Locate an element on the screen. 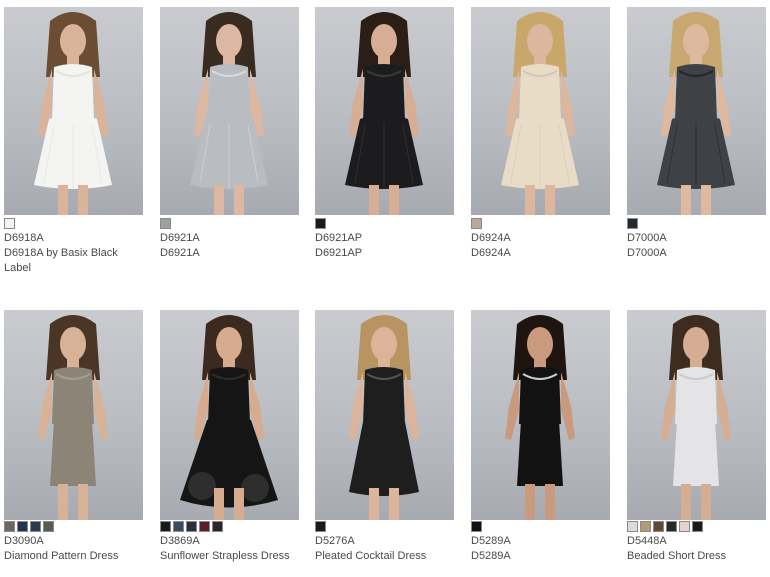  product-card: D6921AP D6921AP is located at coordinates (384, 134).